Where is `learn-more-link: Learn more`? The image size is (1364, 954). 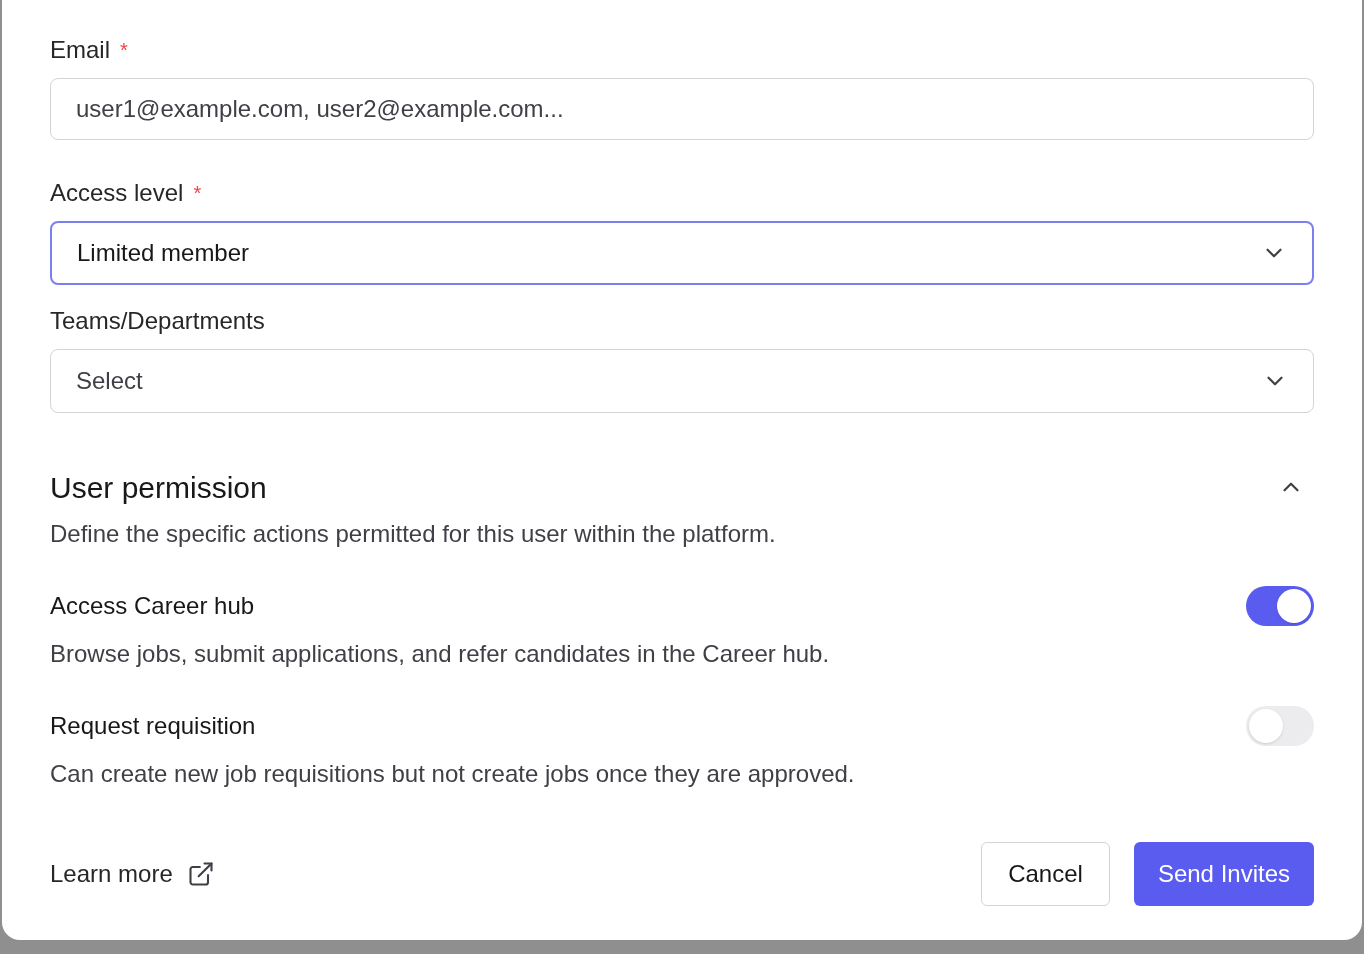 learn-more-link: Learn more is located at coordinates (132, 874).